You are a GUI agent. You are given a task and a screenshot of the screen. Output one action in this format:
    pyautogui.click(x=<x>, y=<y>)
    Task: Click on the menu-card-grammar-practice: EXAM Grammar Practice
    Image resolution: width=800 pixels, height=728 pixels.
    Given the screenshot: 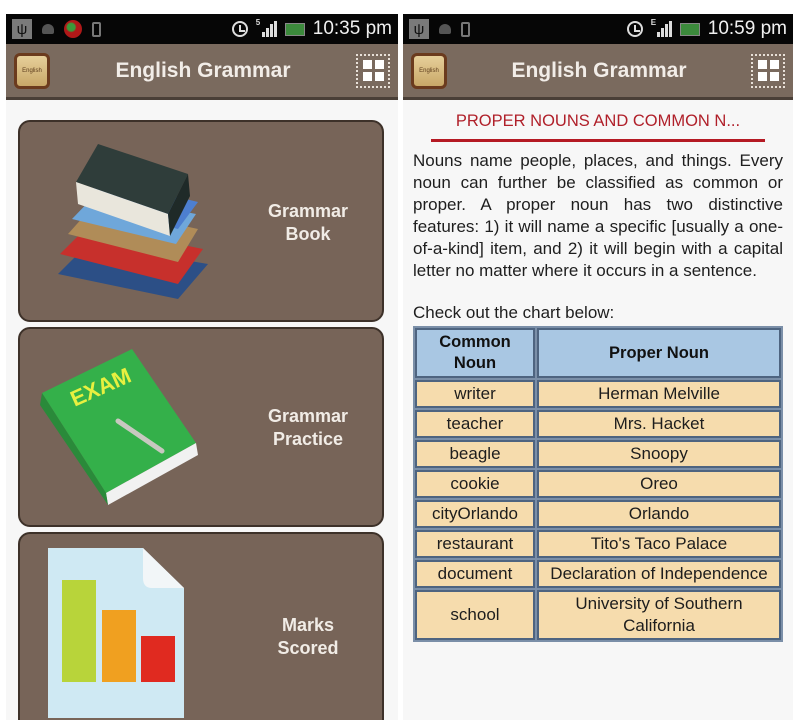 What is the action you would take?
    pyautogui.click(x=201, y=427)
    